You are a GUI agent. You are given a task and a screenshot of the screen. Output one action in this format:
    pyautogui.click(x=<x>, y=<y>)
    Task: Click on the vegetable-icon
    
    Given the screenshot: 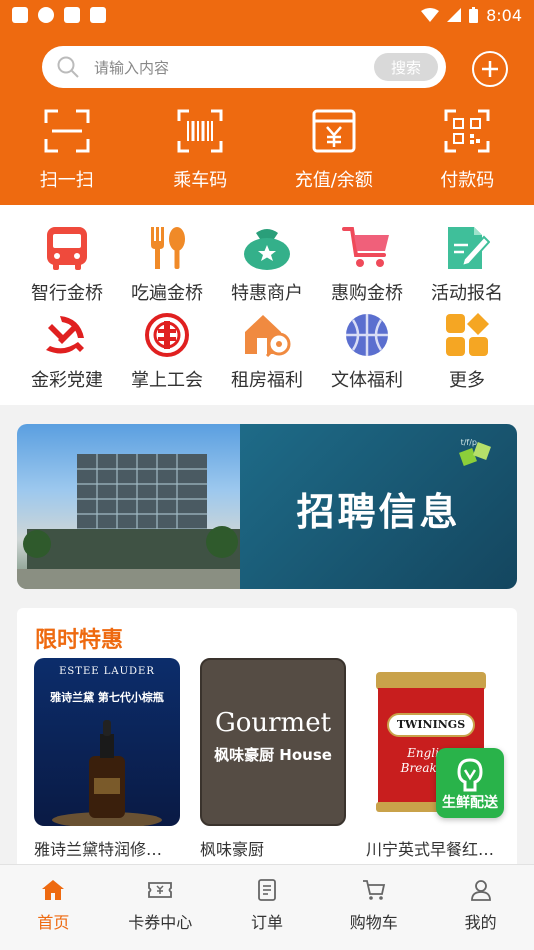 What is the action you would take?
    pyautogui.click(x=470, y=775)
    